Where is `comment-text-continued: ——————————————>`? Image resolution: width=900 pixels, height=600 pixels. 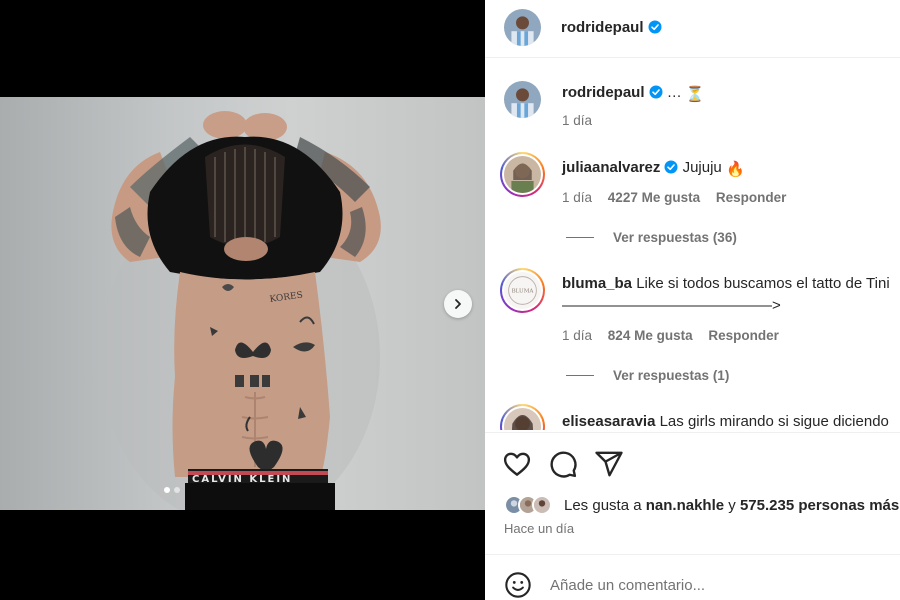
comment-text-continued: ——————————————> is located at coordinates (671, 305).